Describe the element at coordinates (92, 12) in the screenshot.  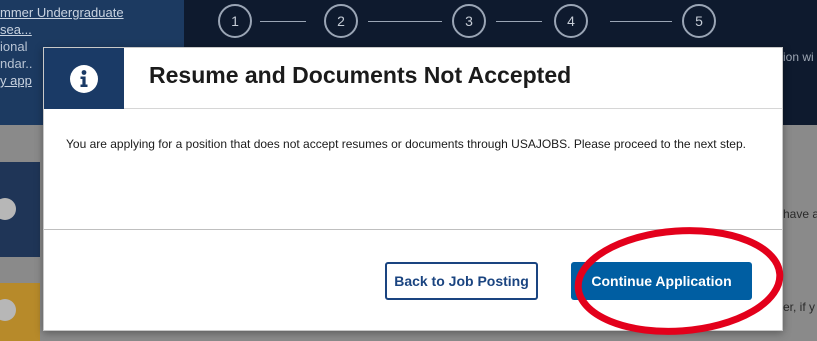
I see `job-title-link: mmer Undergraduate` at that location.